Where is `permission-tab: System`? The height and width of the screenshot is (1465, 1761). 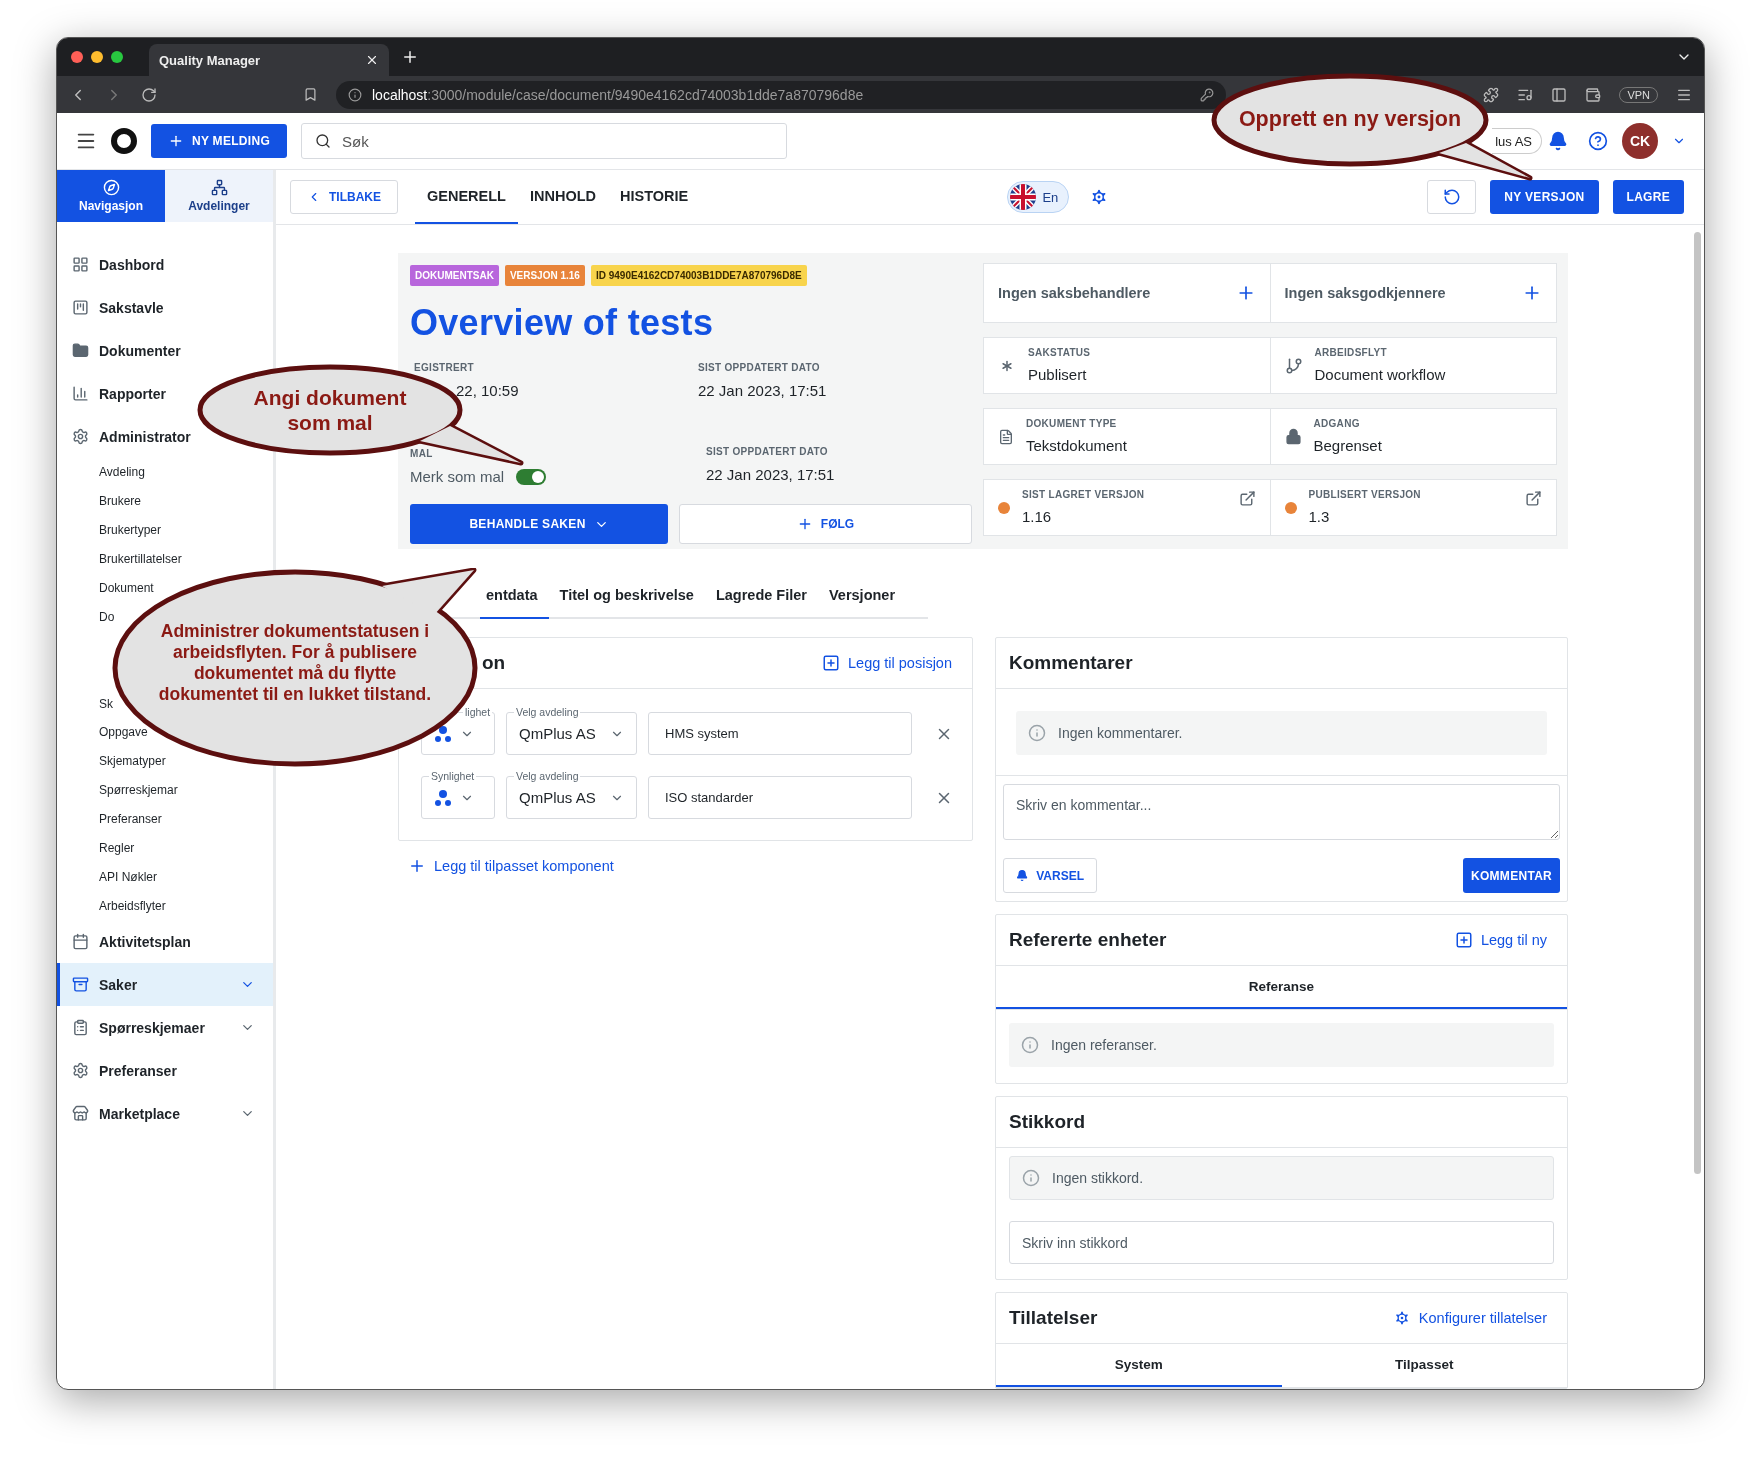 permission-tab: System is located at coordinates (1139, 1365).